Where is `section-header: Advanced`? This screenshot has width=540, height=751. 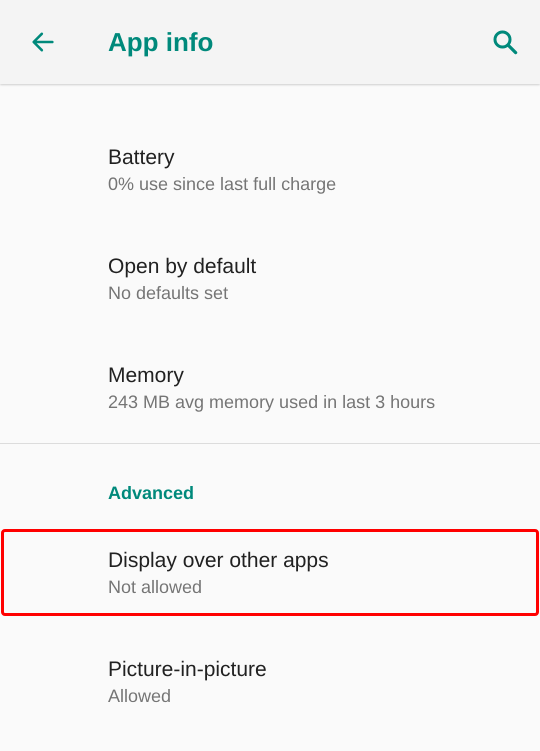 section-header: Advanced is located at coordinates (151, 493).